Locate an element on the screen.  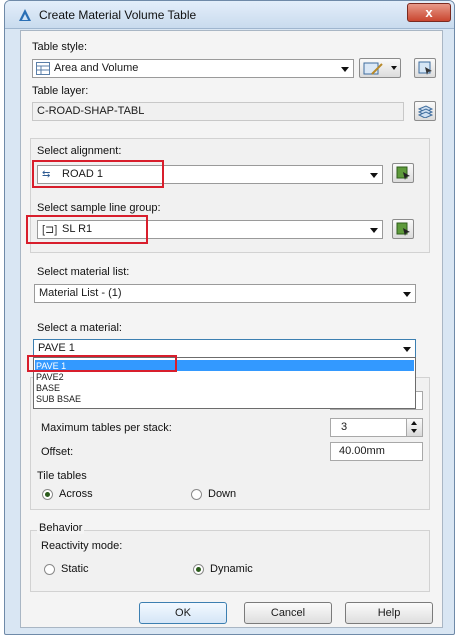
close-button: x is located at coordinates (429, 12).